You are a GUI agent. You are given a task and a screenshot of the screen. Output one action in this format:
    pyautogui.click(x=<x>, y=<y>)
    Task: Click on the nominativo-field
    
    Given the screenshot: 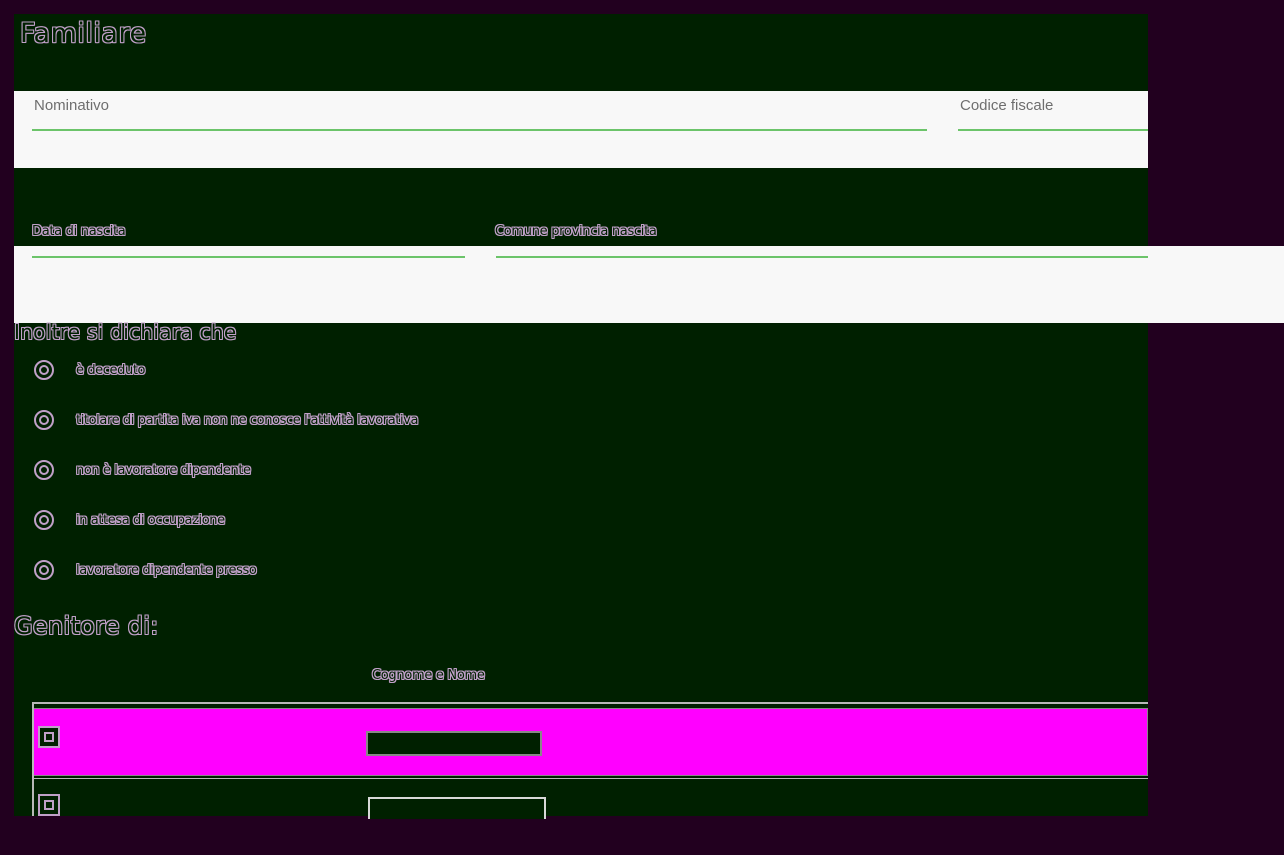 What is the action you would take?
    pyautogui.click(x=479, y=130)
    